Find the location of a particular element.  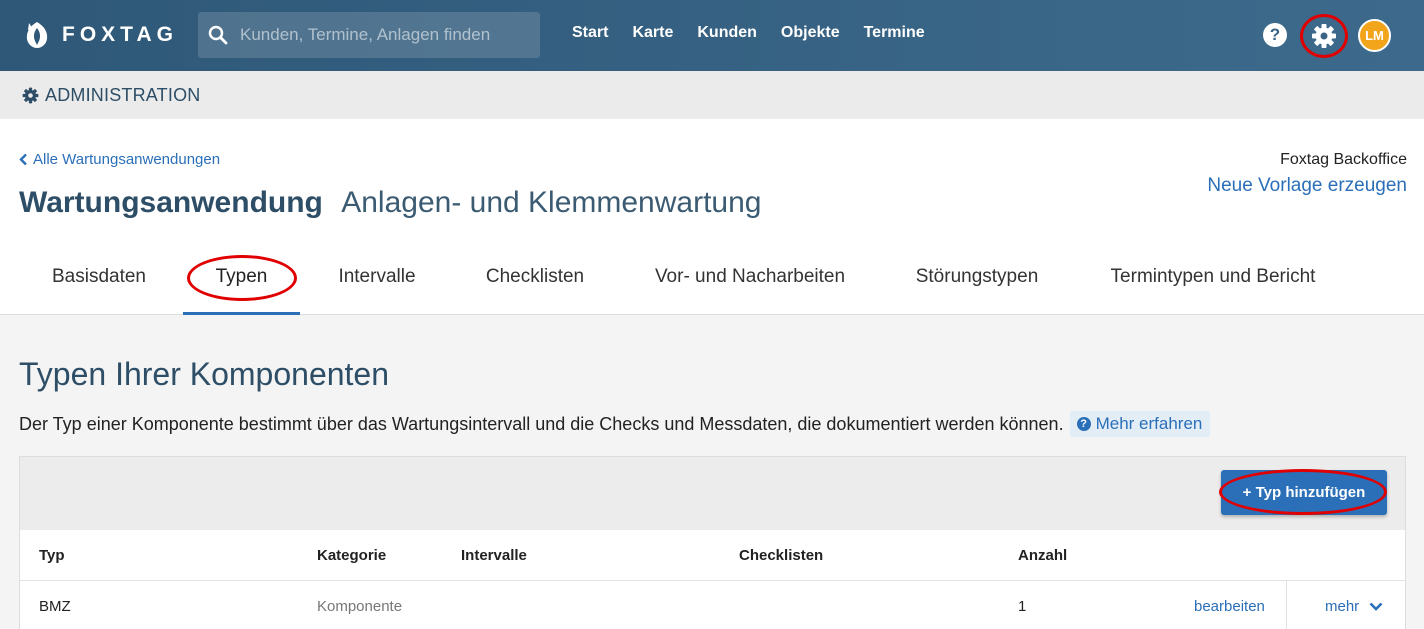

page-title-main: Wartungsanwendung is located at coordinates (171, 202).